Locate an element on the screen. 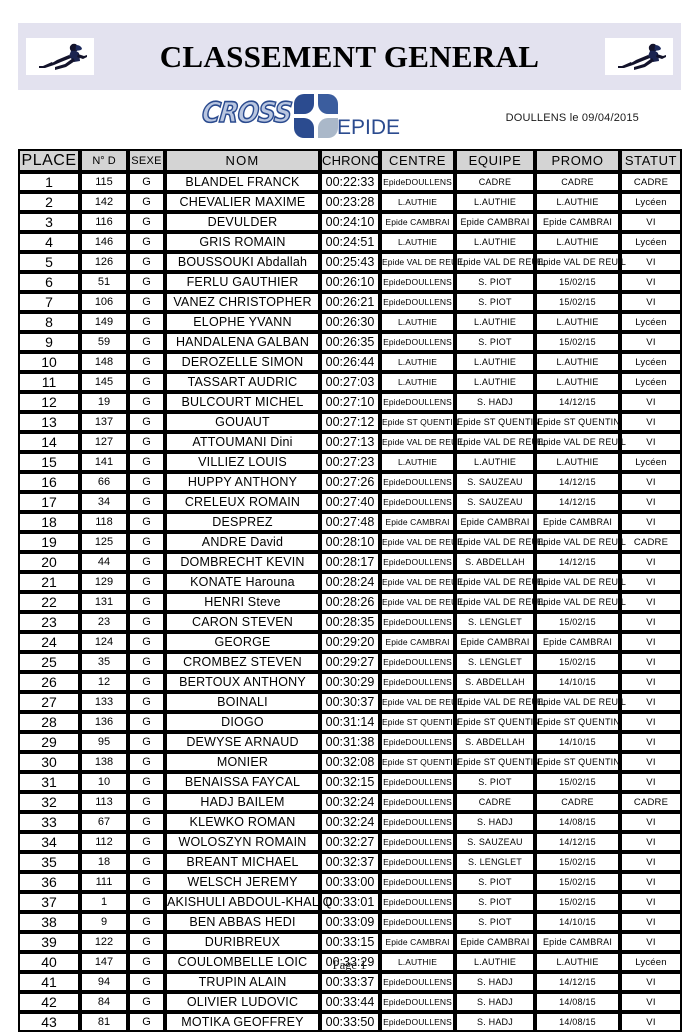 This screenshot has width=699, height=1032. cell-place: 34 is located at coordinates (49, 842).